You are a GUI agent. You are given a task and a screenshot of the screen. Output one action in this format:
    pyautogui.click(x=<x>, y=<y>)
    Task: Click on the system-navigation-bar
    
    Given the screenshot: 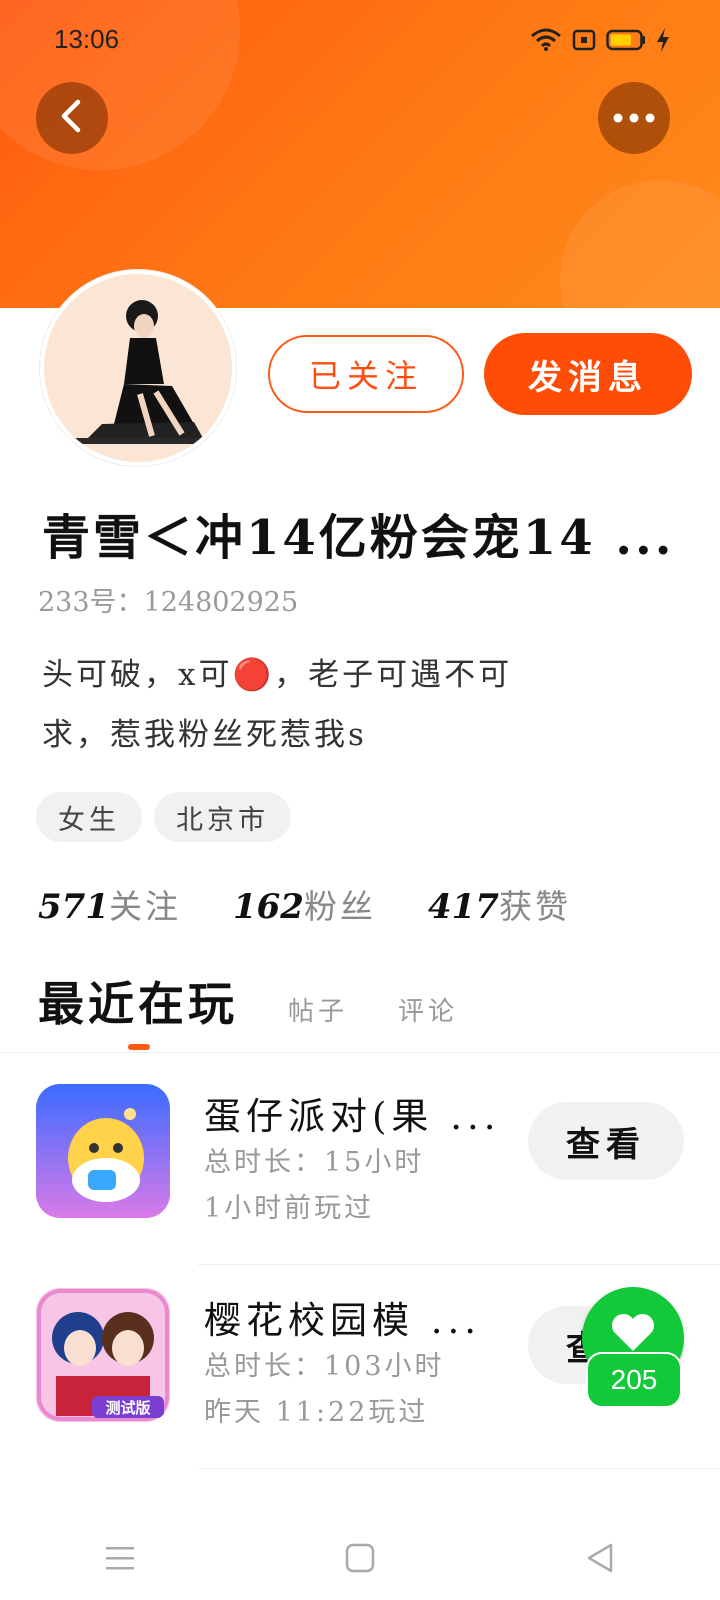 What is the action you would take?
    pyautogui.click(x=360, y=1560)
    